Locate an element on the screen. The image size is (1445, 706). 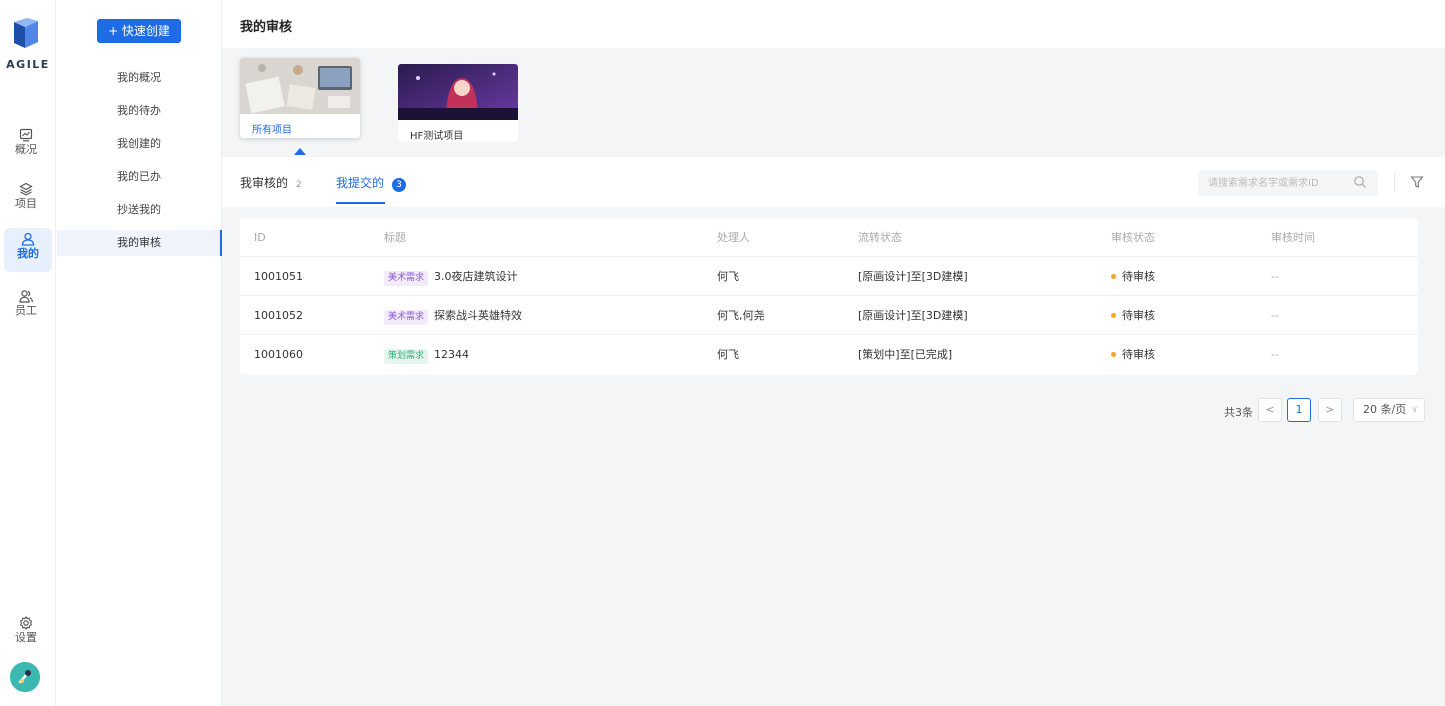
agile-logo-icon is located at coordinates (26, 34).